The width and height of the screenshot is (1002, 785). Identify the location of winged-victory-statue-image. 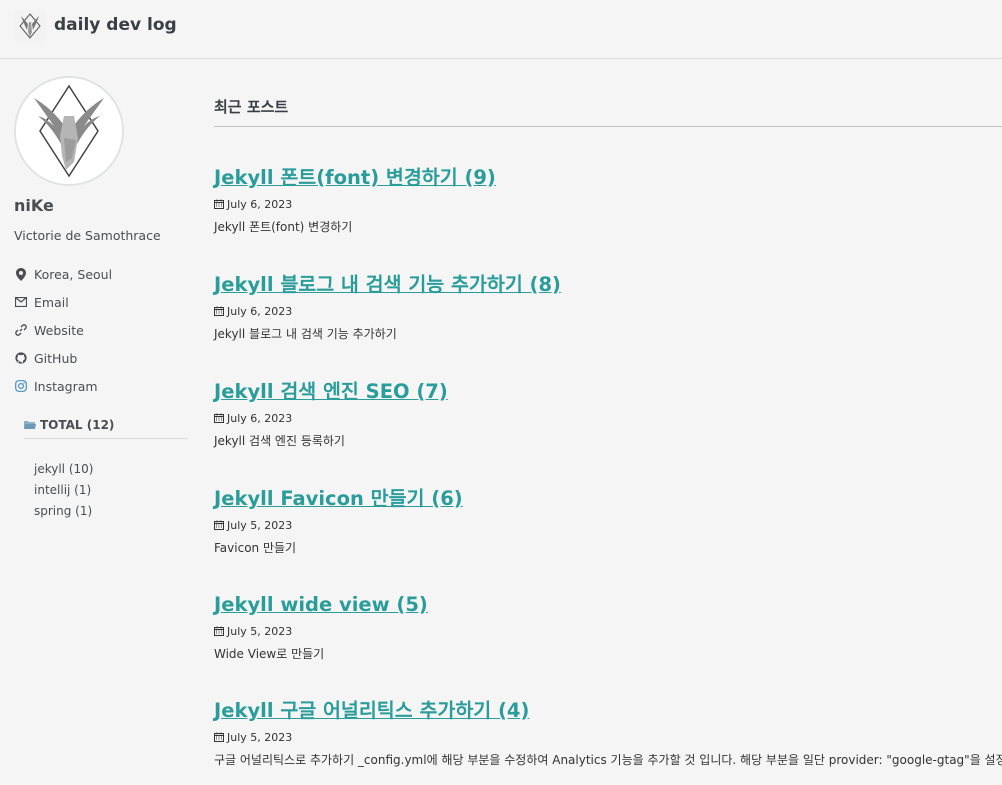
(69, 131).